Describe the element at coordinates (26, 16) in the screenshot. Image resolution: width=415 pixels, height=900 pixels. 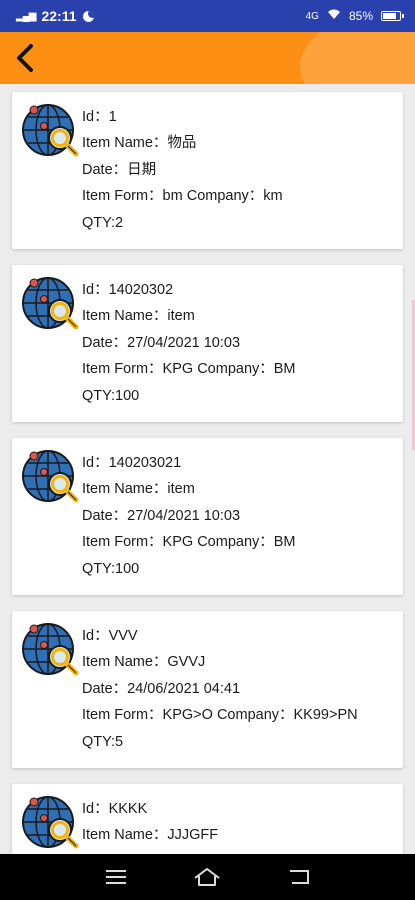
I see `network-signal-icon: ▂▄▆` at that location.